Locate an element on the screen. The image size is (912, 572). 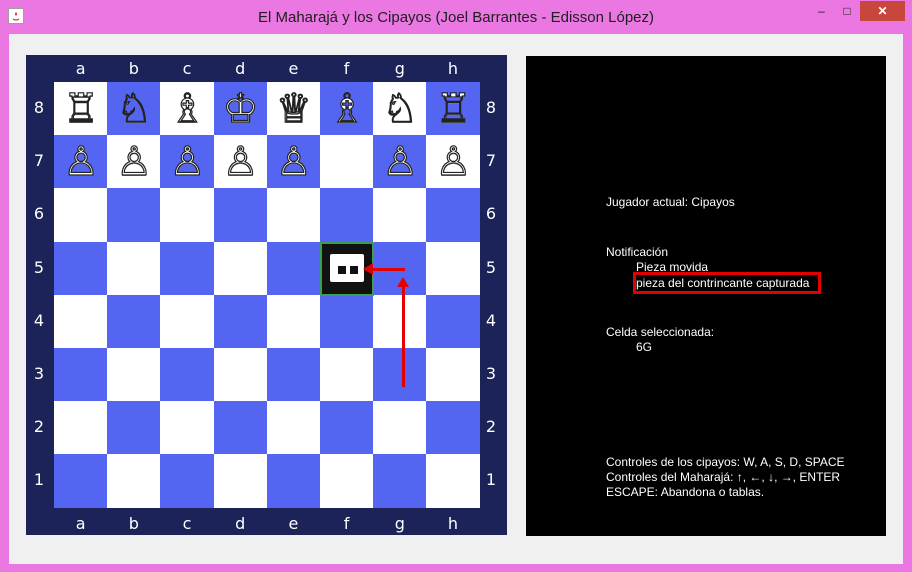
white-king-icon: ♔ is located at coordinates (241, 109).